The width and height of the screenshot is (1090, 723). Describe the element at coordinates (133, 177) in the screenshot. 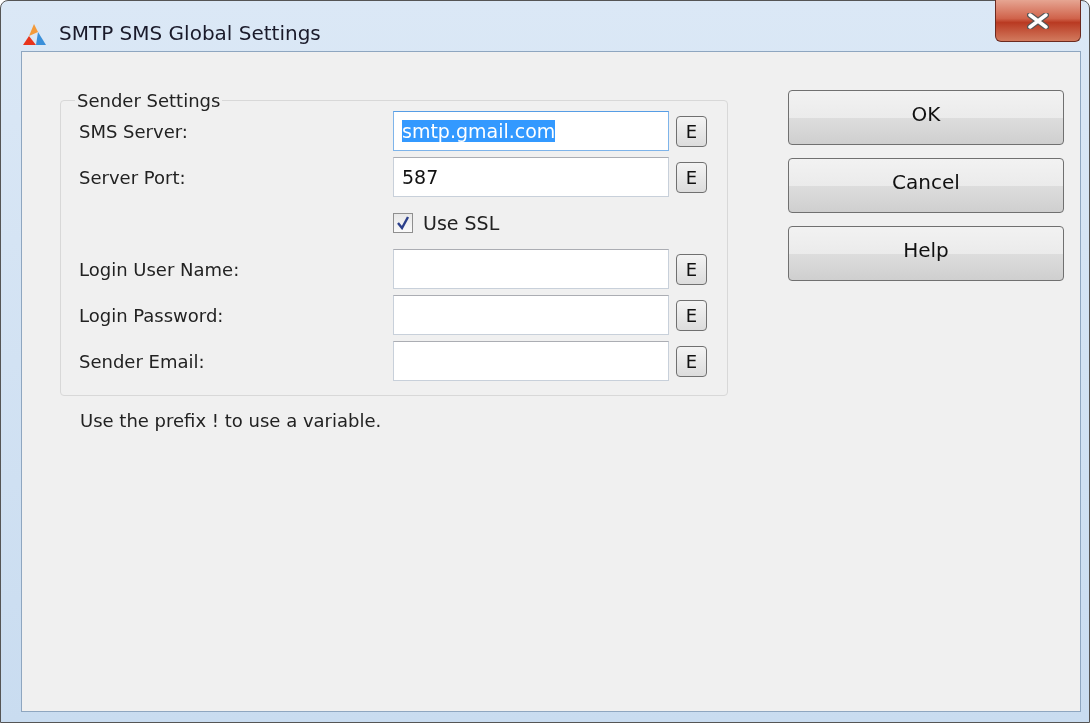

I see `field-label: Server Port:` at that location.